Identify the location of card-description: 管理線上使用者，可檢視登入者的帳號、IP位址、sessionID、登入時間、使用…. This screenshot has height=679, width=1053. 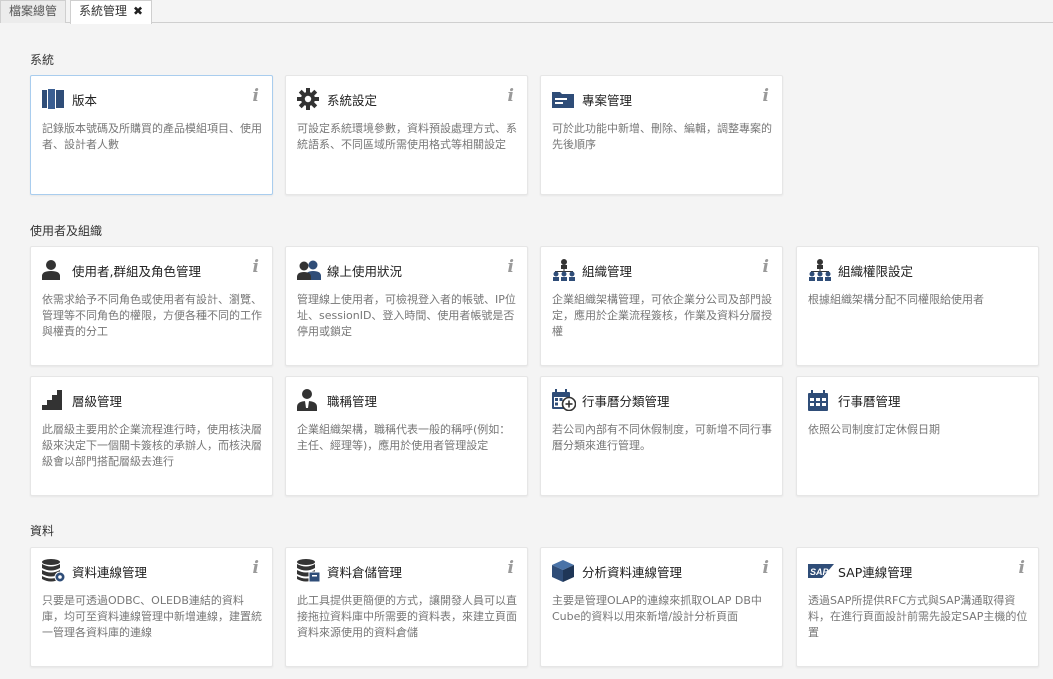
(406, 315).